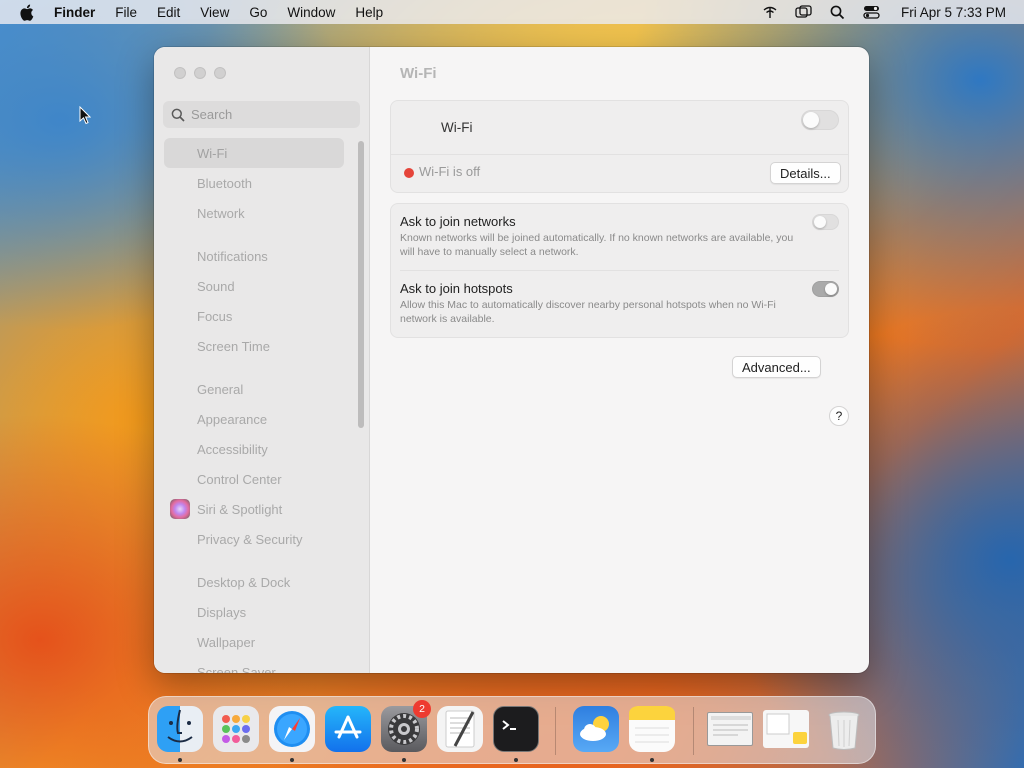  Describe the element at coordinates (820, 120) in the screenshot. I see `wifi-toggle` at that location.